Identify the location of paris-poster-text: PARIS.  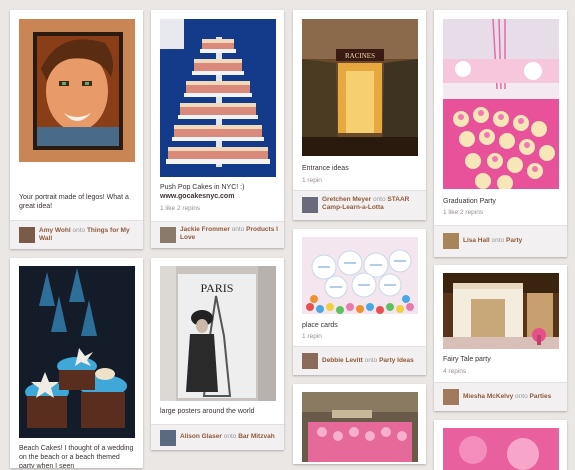
(217, 288).